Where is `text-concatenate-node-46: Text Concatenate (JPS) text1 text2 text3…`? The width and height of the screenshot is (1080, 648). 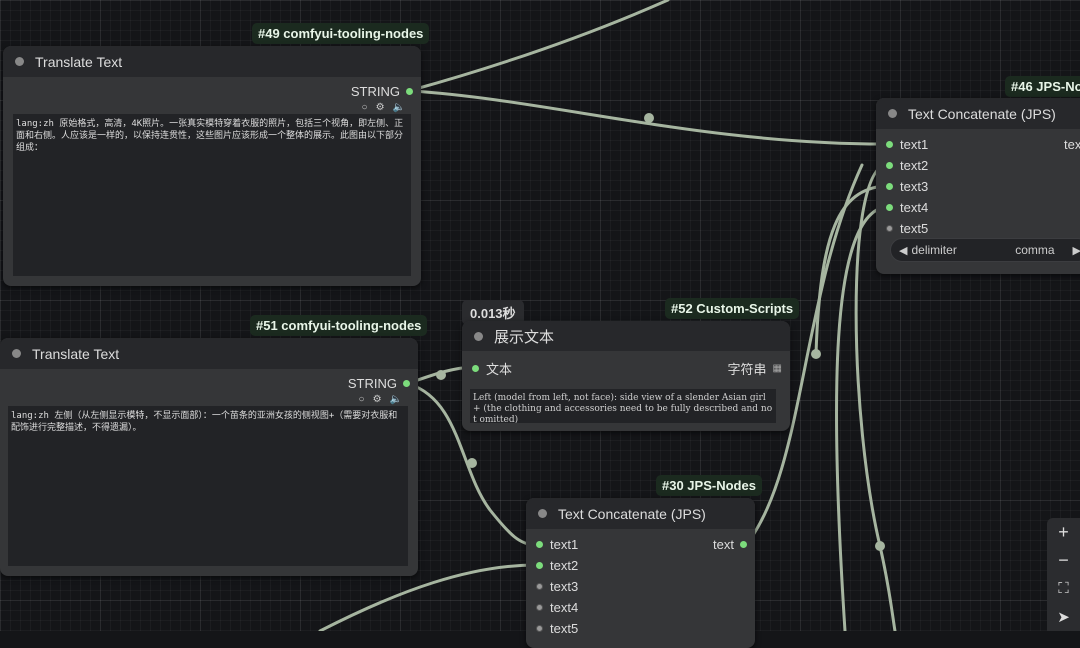
text-concatenate-node-46: Text Concatenate (JPS) text1 text2 text3… is located at coordinates (978, 186).